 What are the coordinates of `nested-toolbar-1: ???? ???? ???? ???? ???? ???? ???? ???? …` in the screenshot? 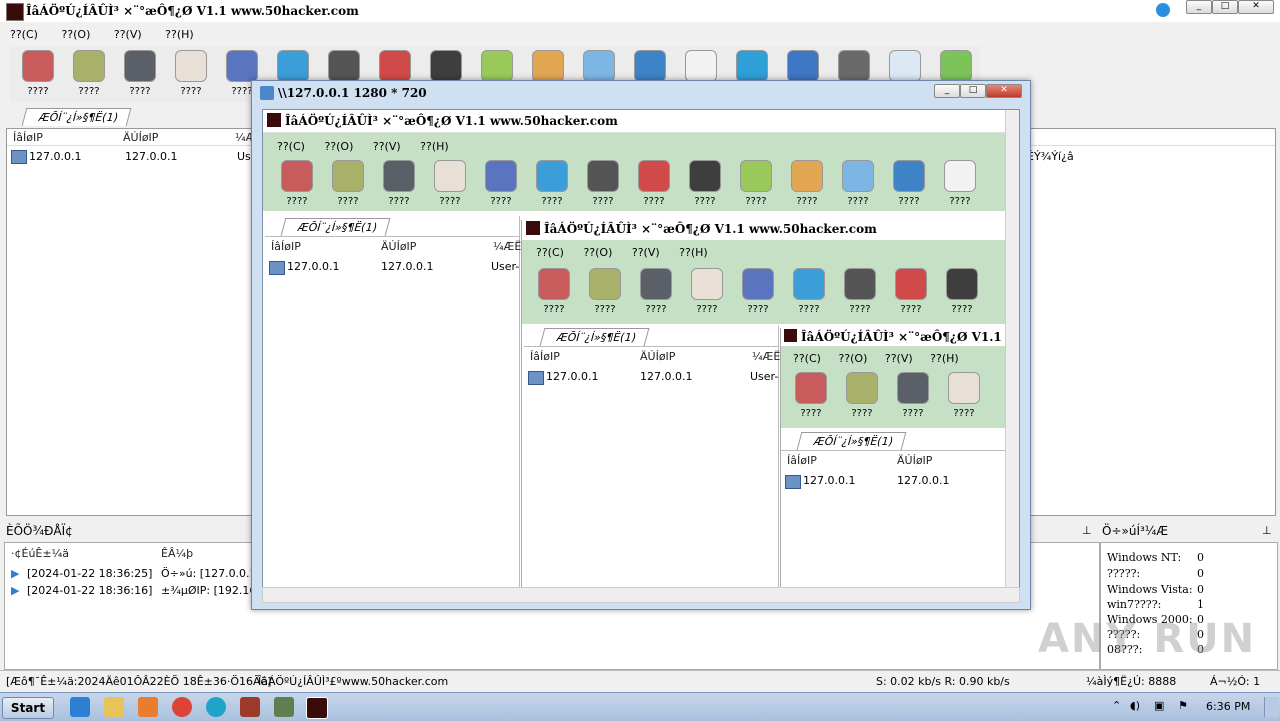 It's located at (642, 184).